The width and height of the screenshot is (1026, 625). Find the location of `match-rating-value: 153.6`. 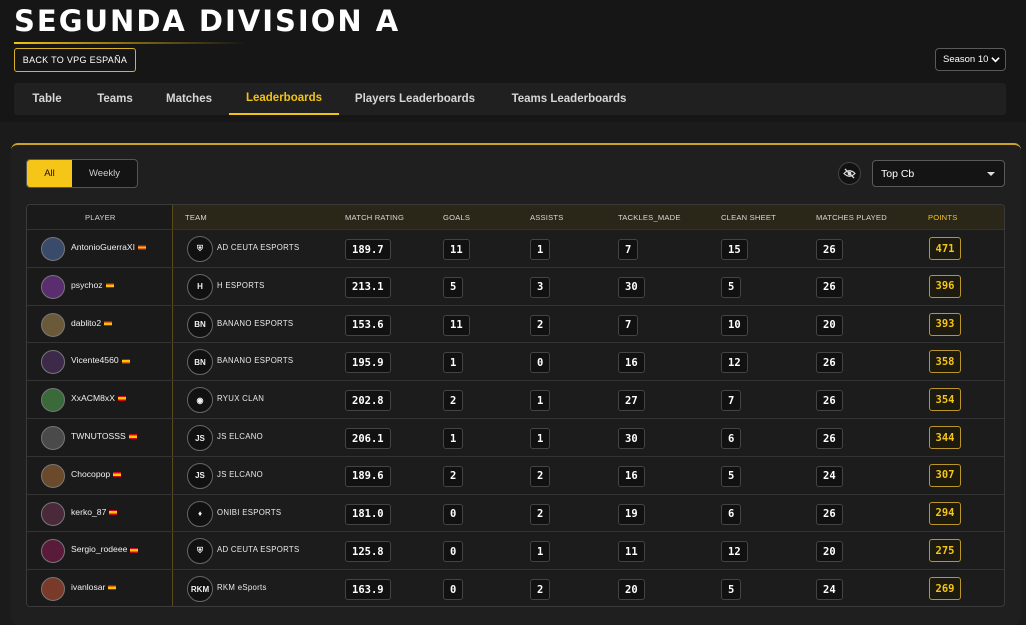

match-rating-value: 153.6 is located at coordinates (368, 325).